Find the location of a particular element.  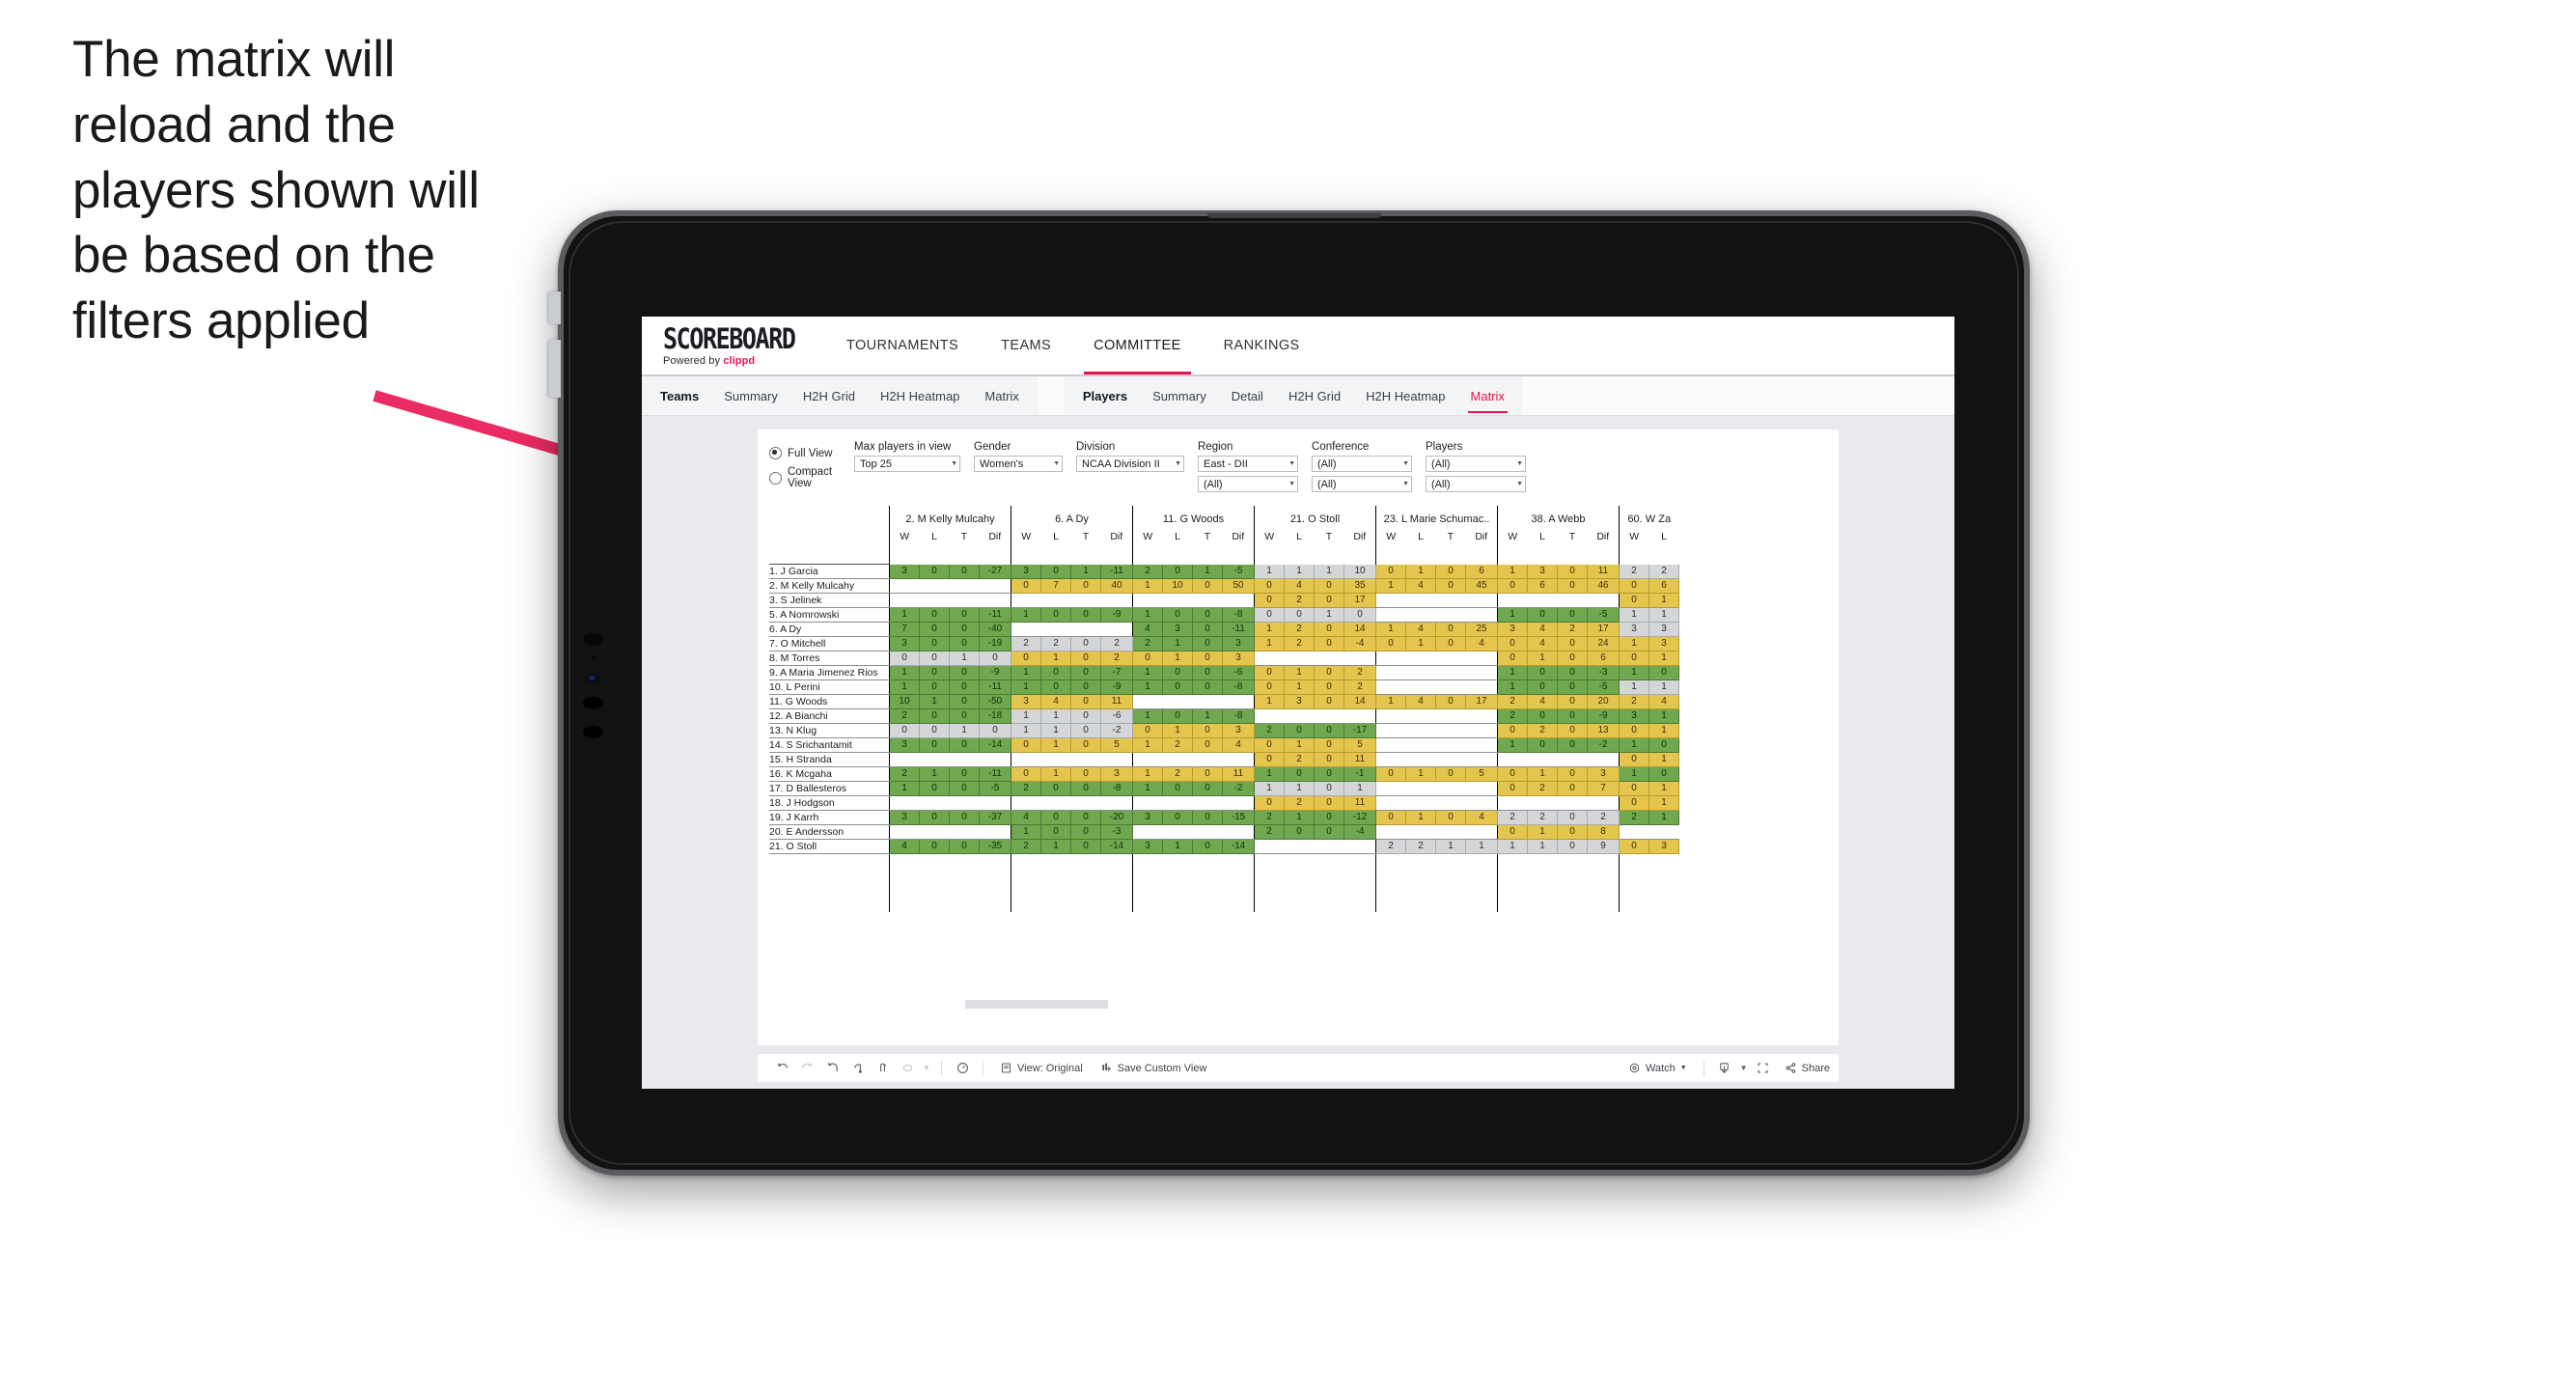

topnav-tournaments: TOURNAMENTS is located at coordinates (902, 345).